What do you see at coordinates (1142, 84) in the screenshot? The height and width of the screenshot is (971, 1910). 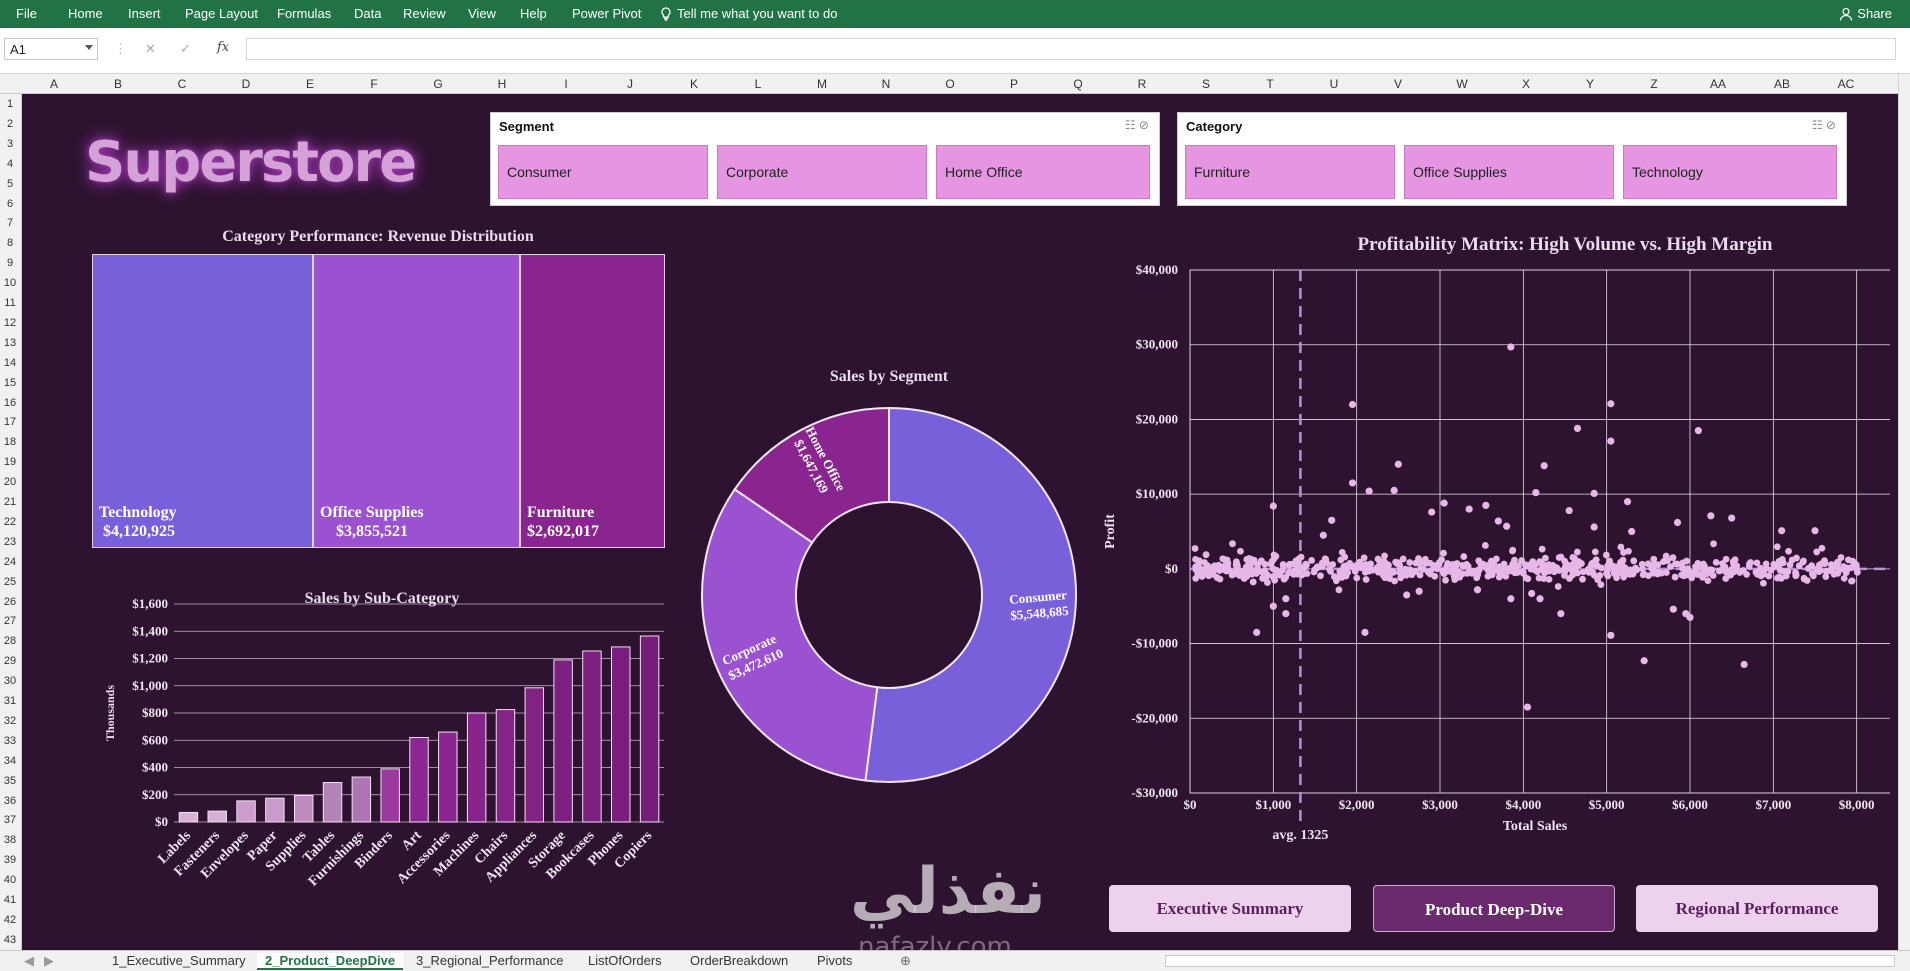 I see `column-header: R` at bounding box center [1142, 84].